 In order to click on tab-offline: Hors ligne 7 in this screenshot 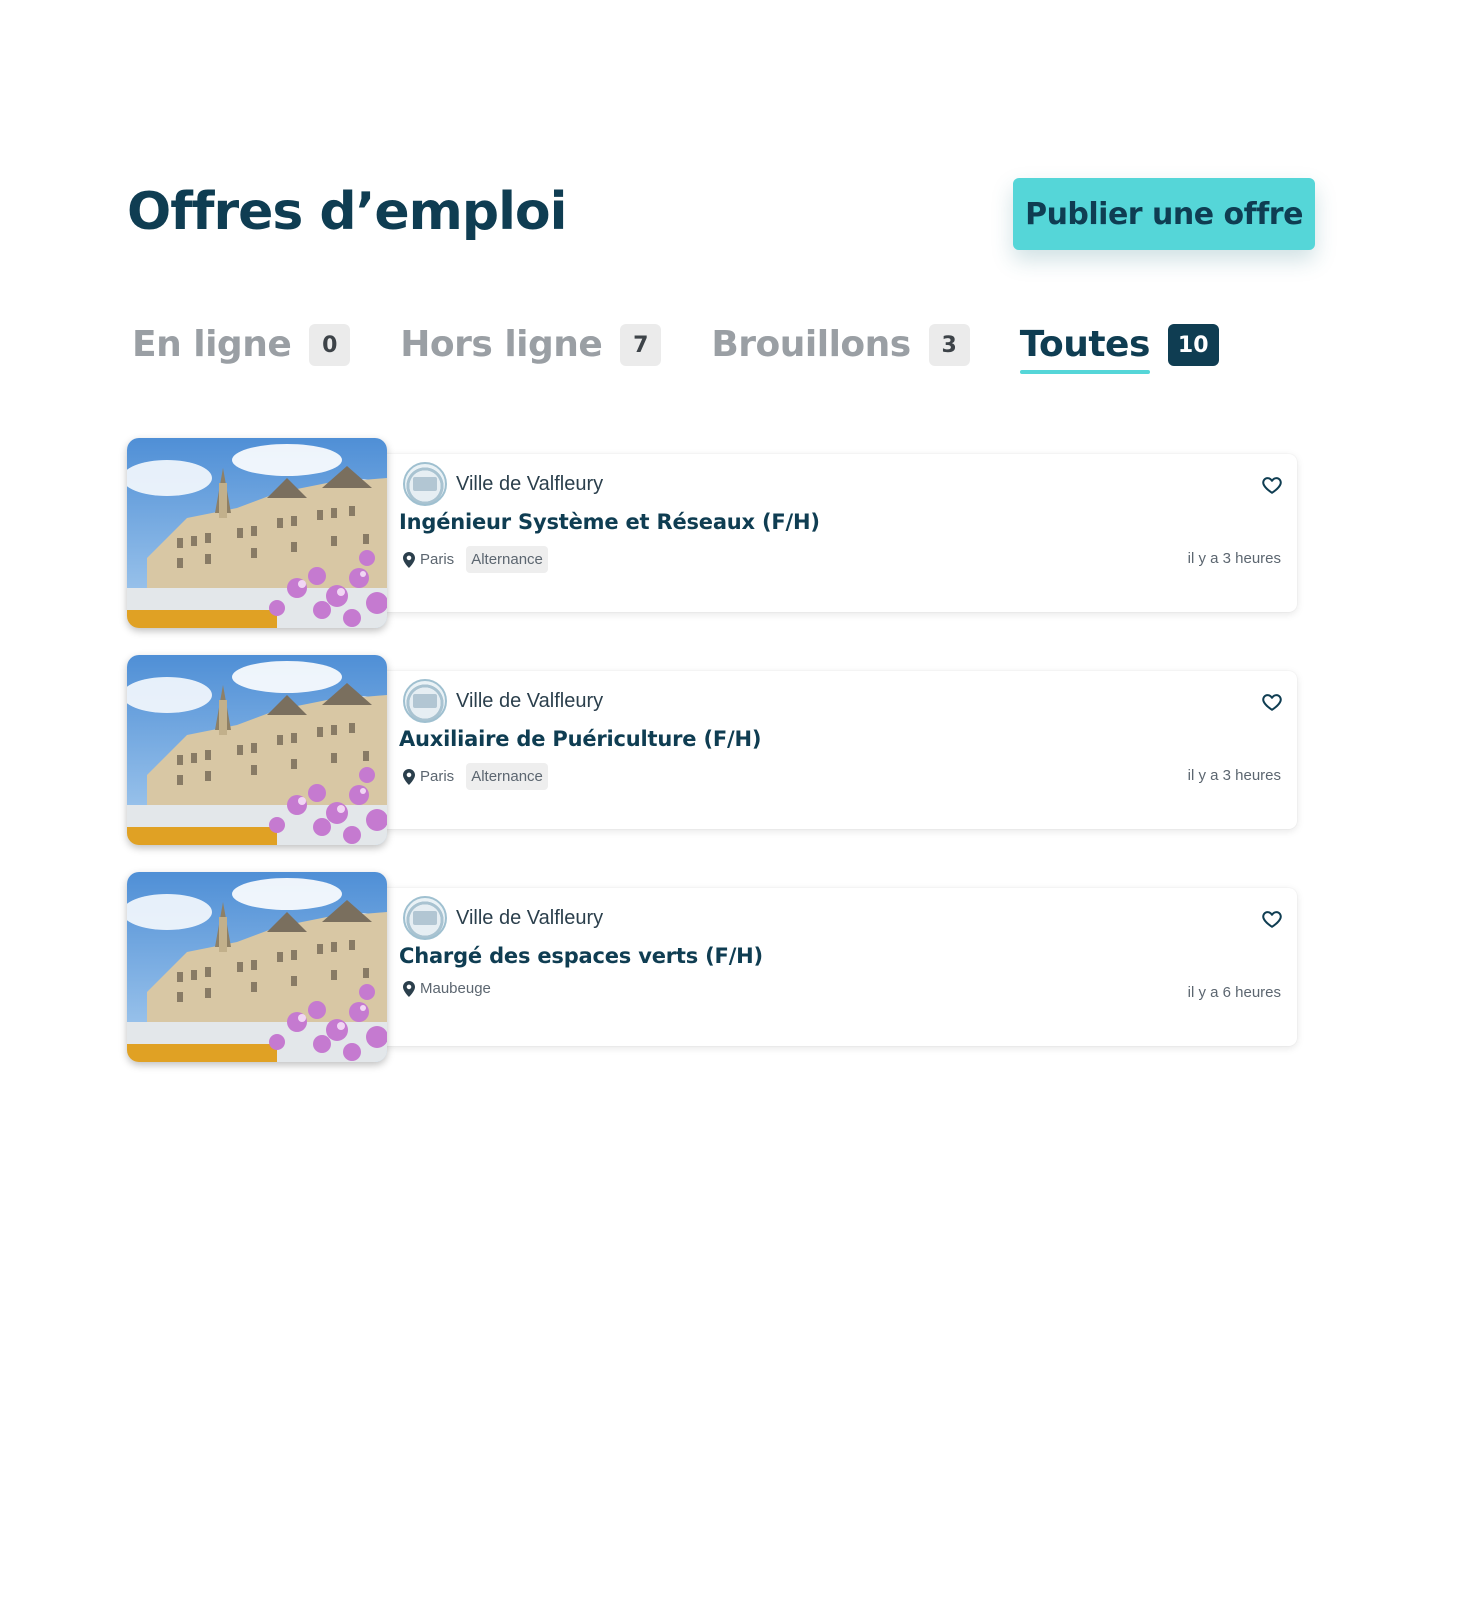, I will do `click(531, 345)`.